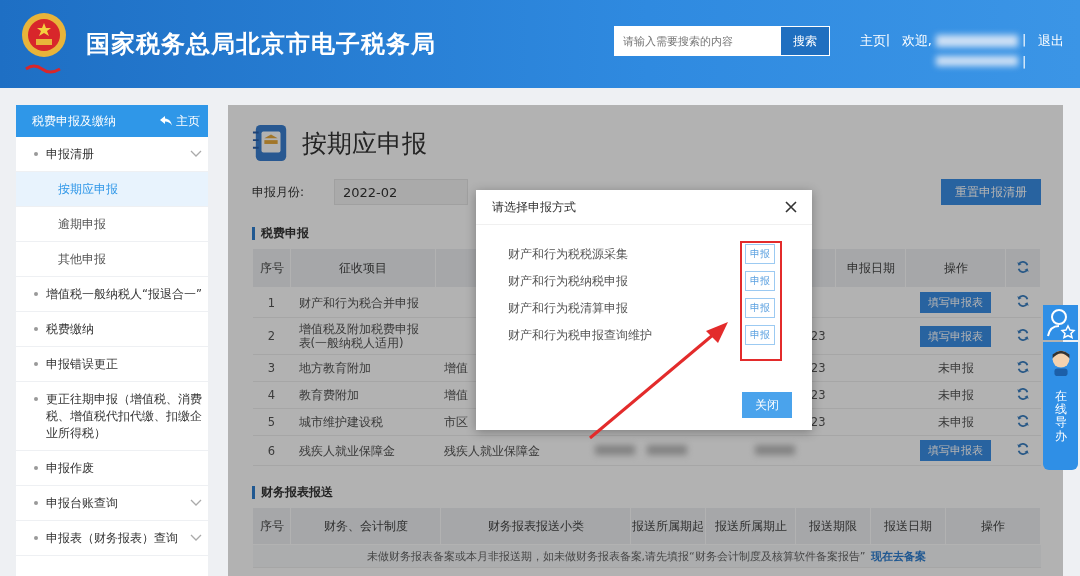 Image resolution: width=1080 pixels, height=576 pixels. I want to click on table-cell: 财产和行为税合并申报, so click(363, 302).